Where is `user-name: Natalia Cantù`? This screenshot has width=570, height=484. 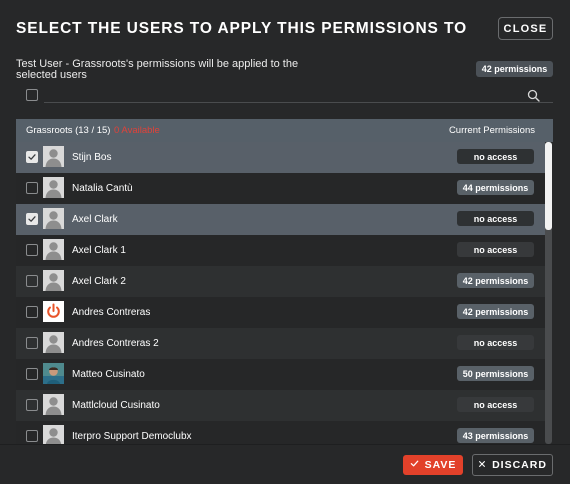
user-name: Natalia Cantù is located at coordinates (102, 188).